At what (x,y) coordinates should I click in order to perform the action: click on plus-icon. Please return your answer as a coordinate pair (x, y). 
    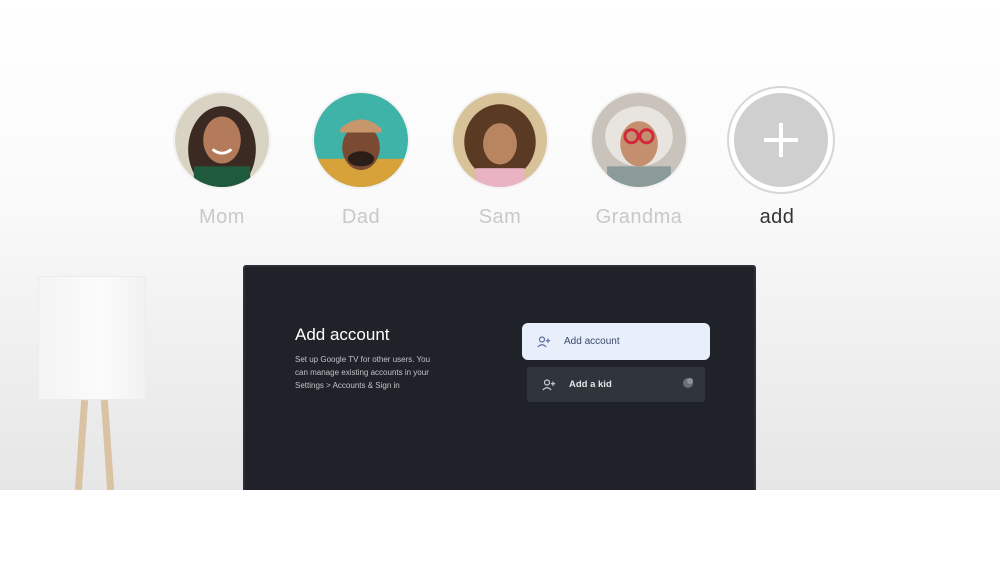
    Looking at the image, I should click on (781, 140).